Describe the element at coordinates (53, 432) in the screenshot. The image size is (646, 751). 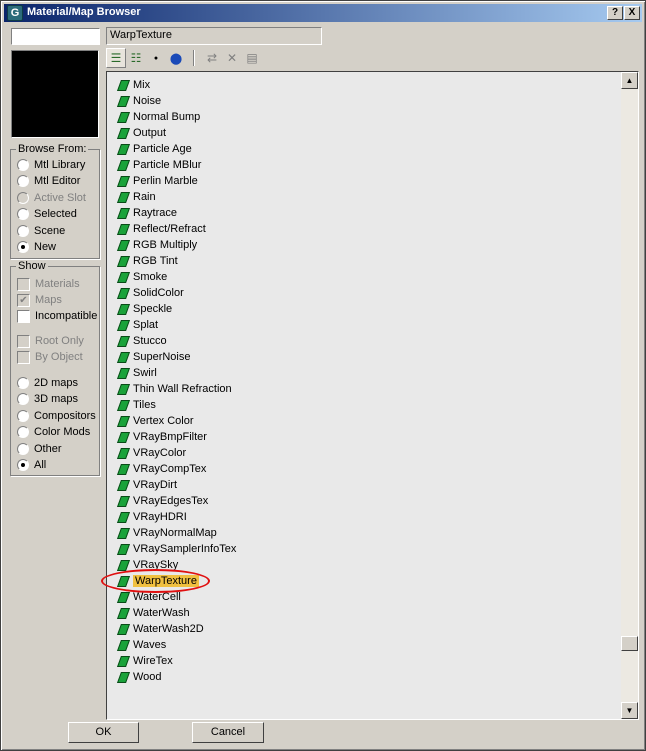
I see `show-color-mods-radio: Color Mods` at that location.